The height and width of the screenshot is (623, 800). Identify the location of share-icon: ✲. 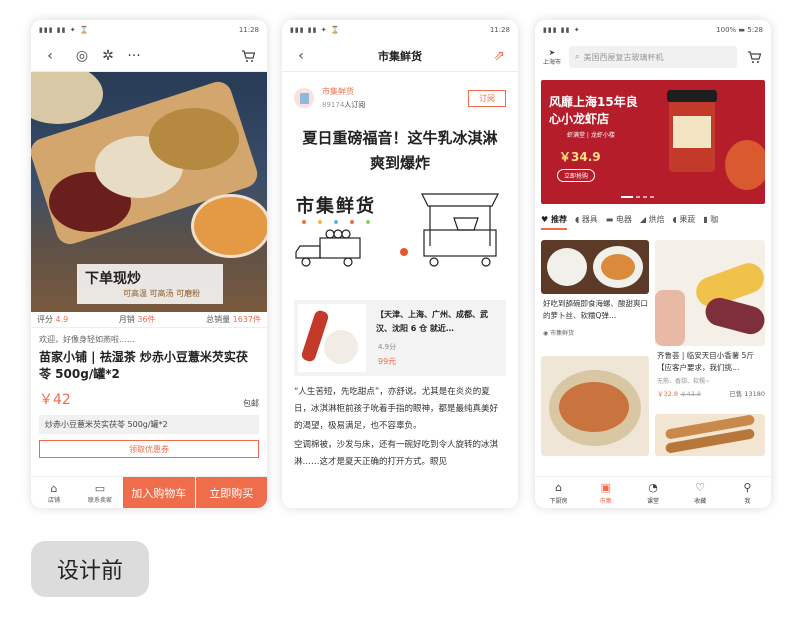
(108, 56).